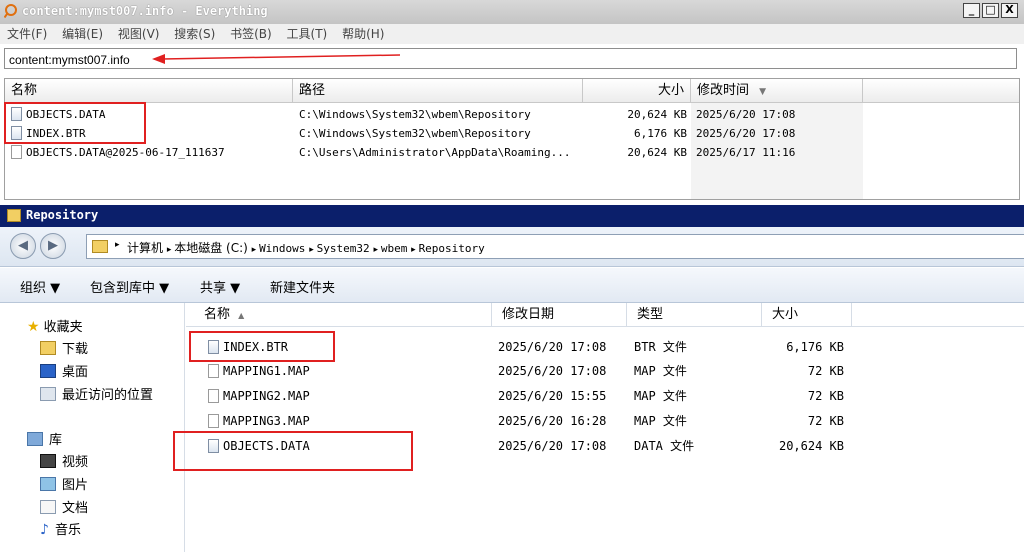 This screenshot has width=1024, height=552. I want to click on nav-favorites: ★ 收藏夹, so click(55, 325).